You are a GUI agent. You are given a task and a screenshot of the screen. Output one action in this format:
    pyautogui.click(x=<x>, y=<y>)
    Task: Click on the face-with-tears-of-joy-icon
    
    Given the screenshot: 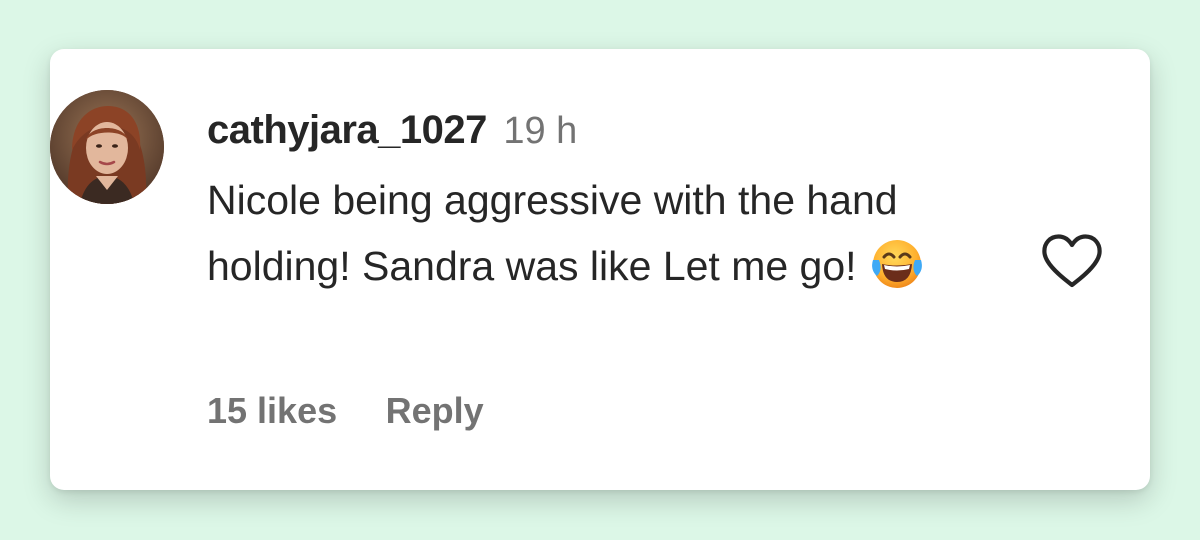 What is the action you would take?
    pyautogui.click(x=897, y=264)
    